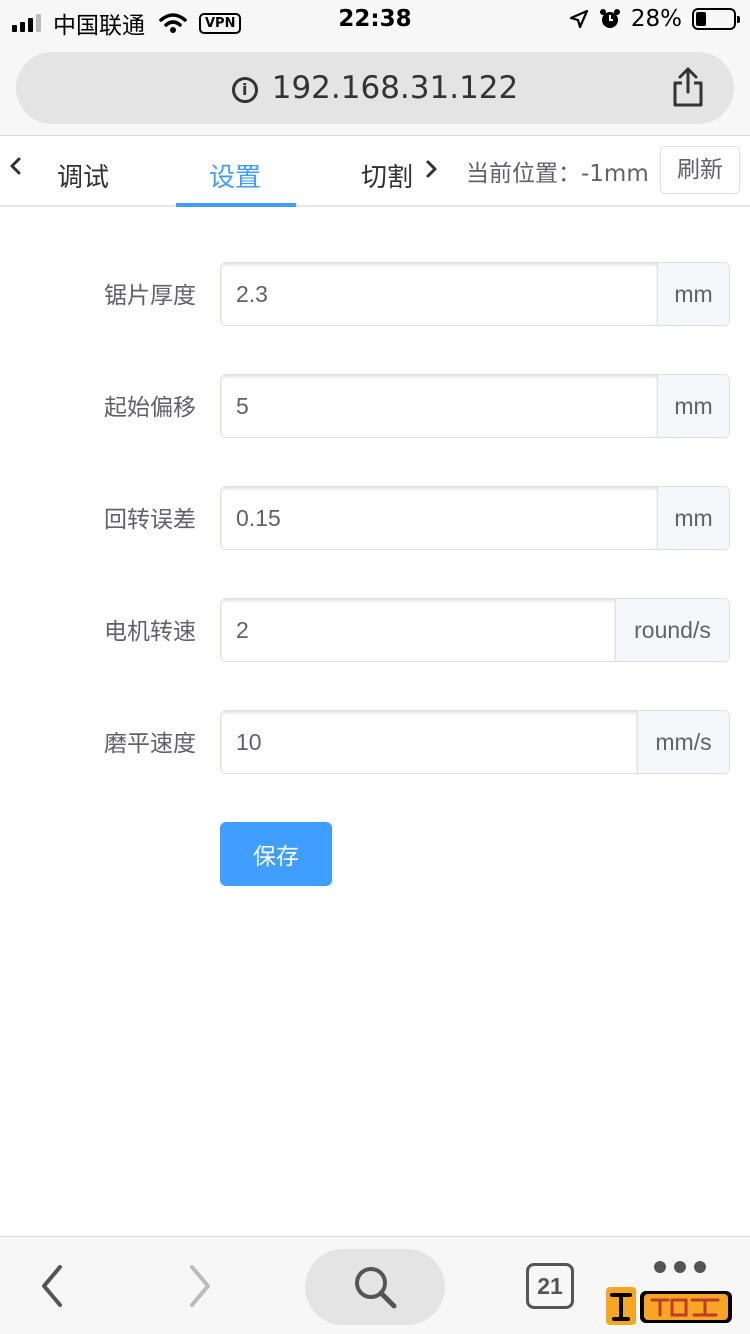  I want to click on url-text: 192.168.31.122, so click(395, 88).